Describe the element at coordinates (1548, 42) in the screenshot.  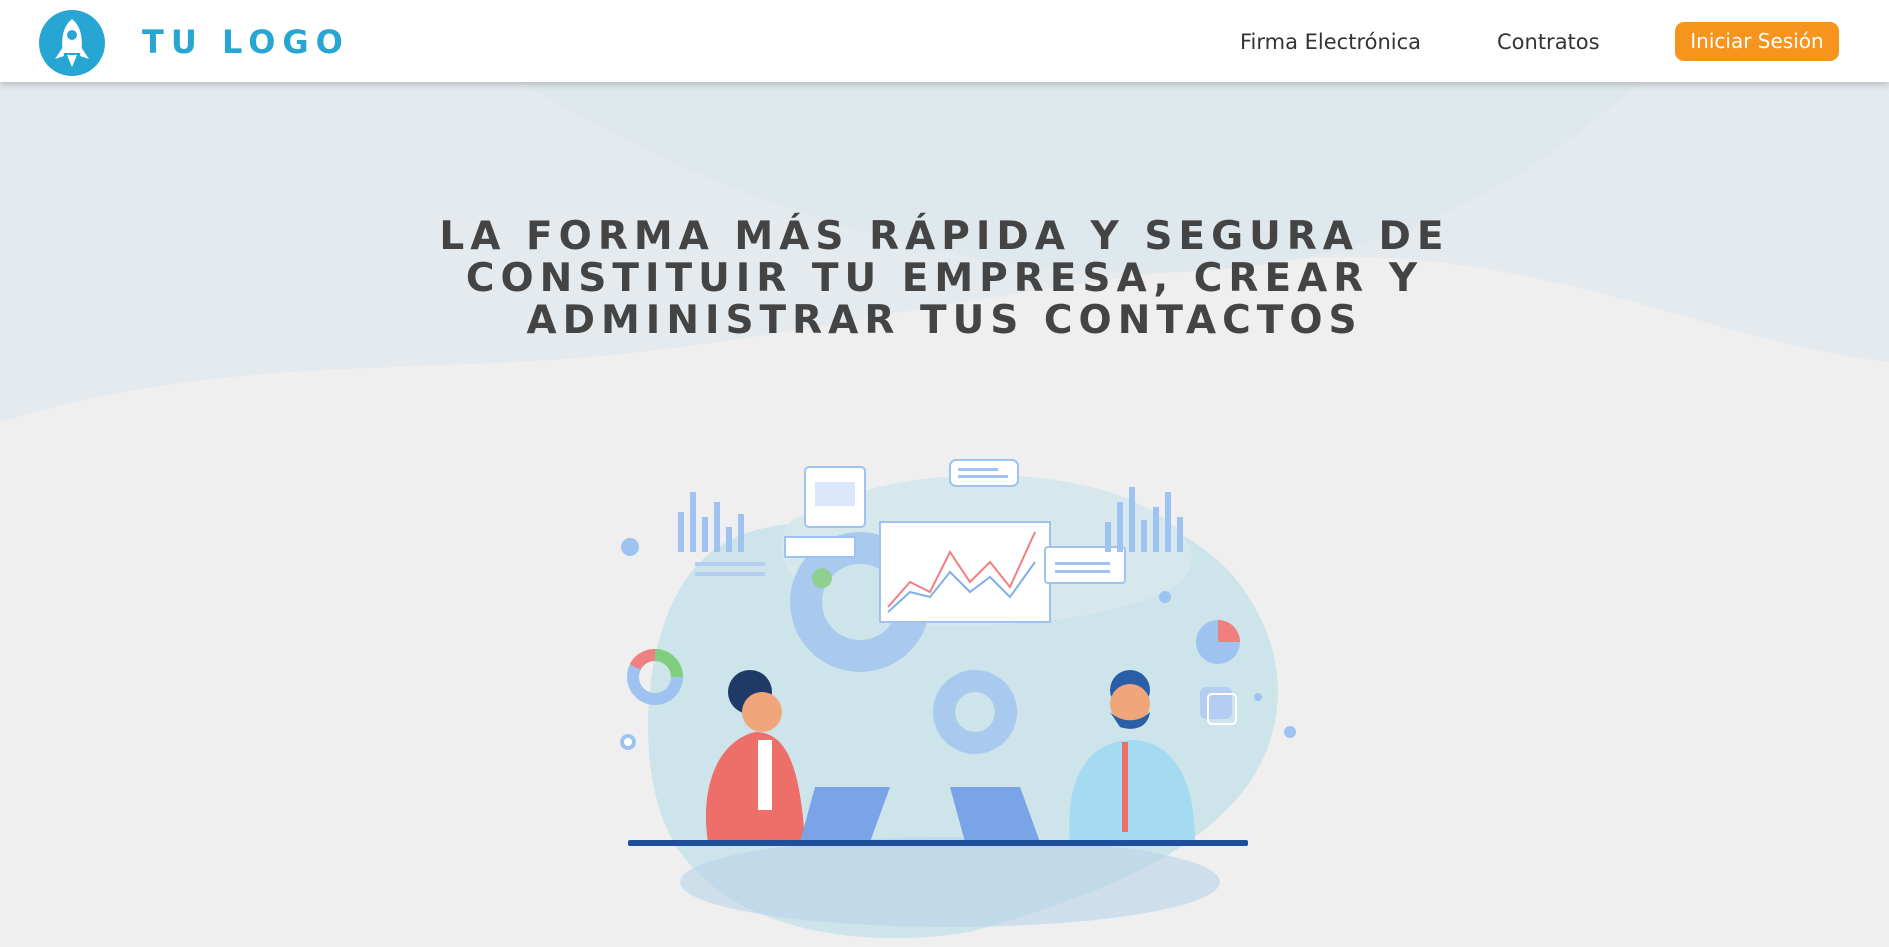
I see `nav-link-contratos: Contratos` at that location.